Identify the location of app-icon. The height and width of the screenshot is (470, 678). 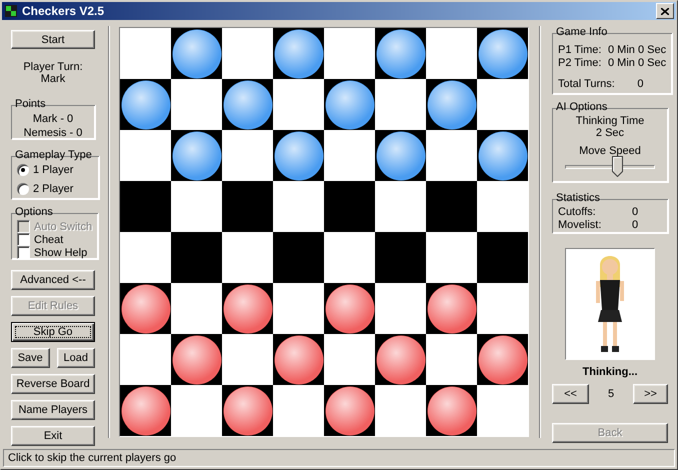
(11, 11).